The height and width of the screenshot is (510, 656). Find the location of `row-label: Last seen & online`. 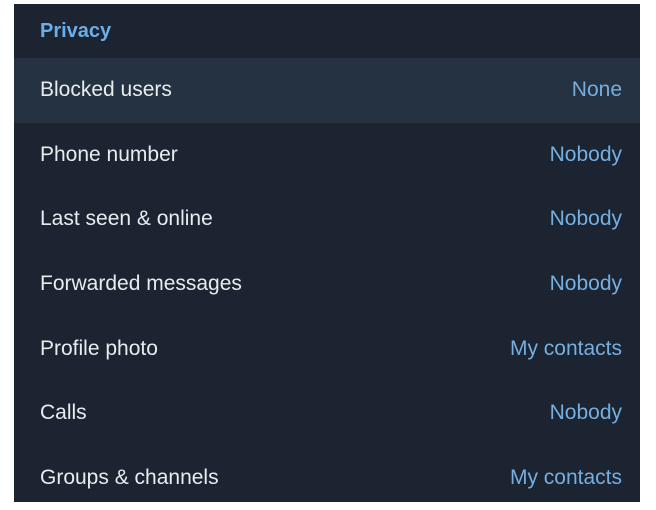

row-label: Last seen & online is located at coordinates (126, 219).